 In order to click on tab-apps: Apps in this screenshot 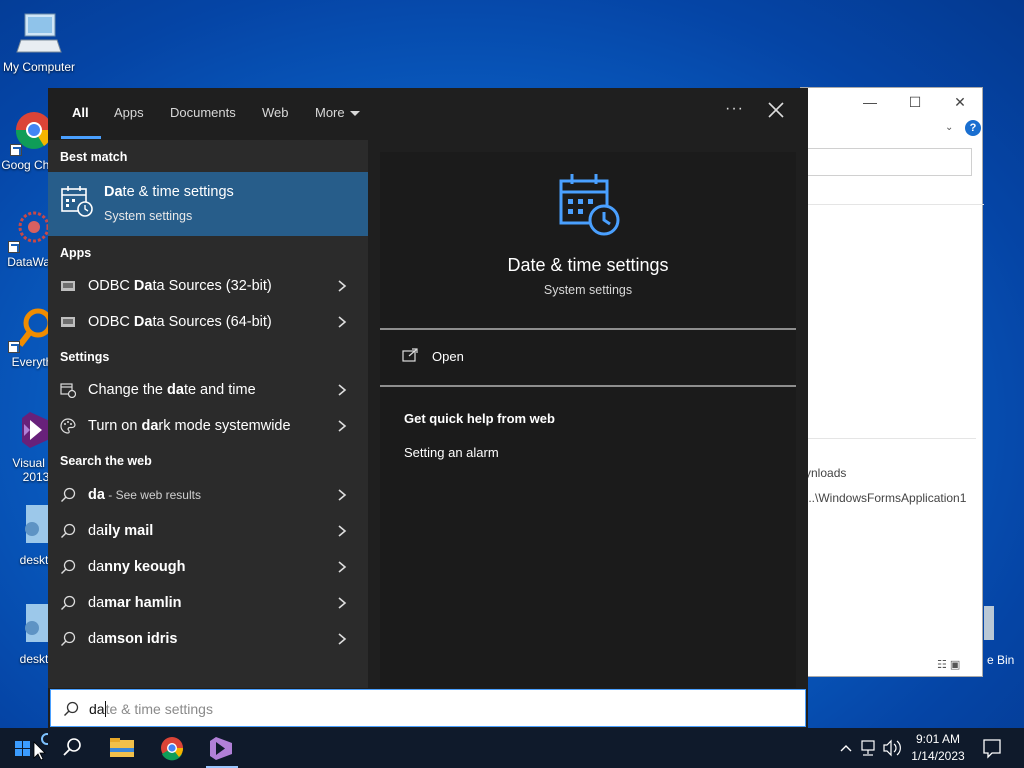, I will do `click(129, 112)`.